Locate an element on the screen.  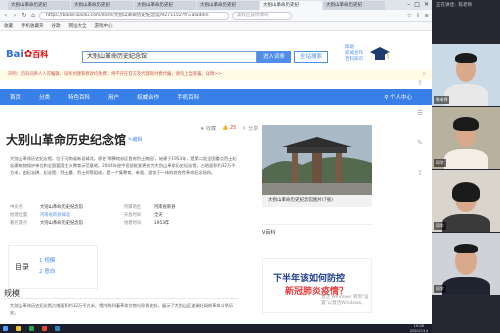
toc-item: 2 意向 is located at coordinates (47, 272).